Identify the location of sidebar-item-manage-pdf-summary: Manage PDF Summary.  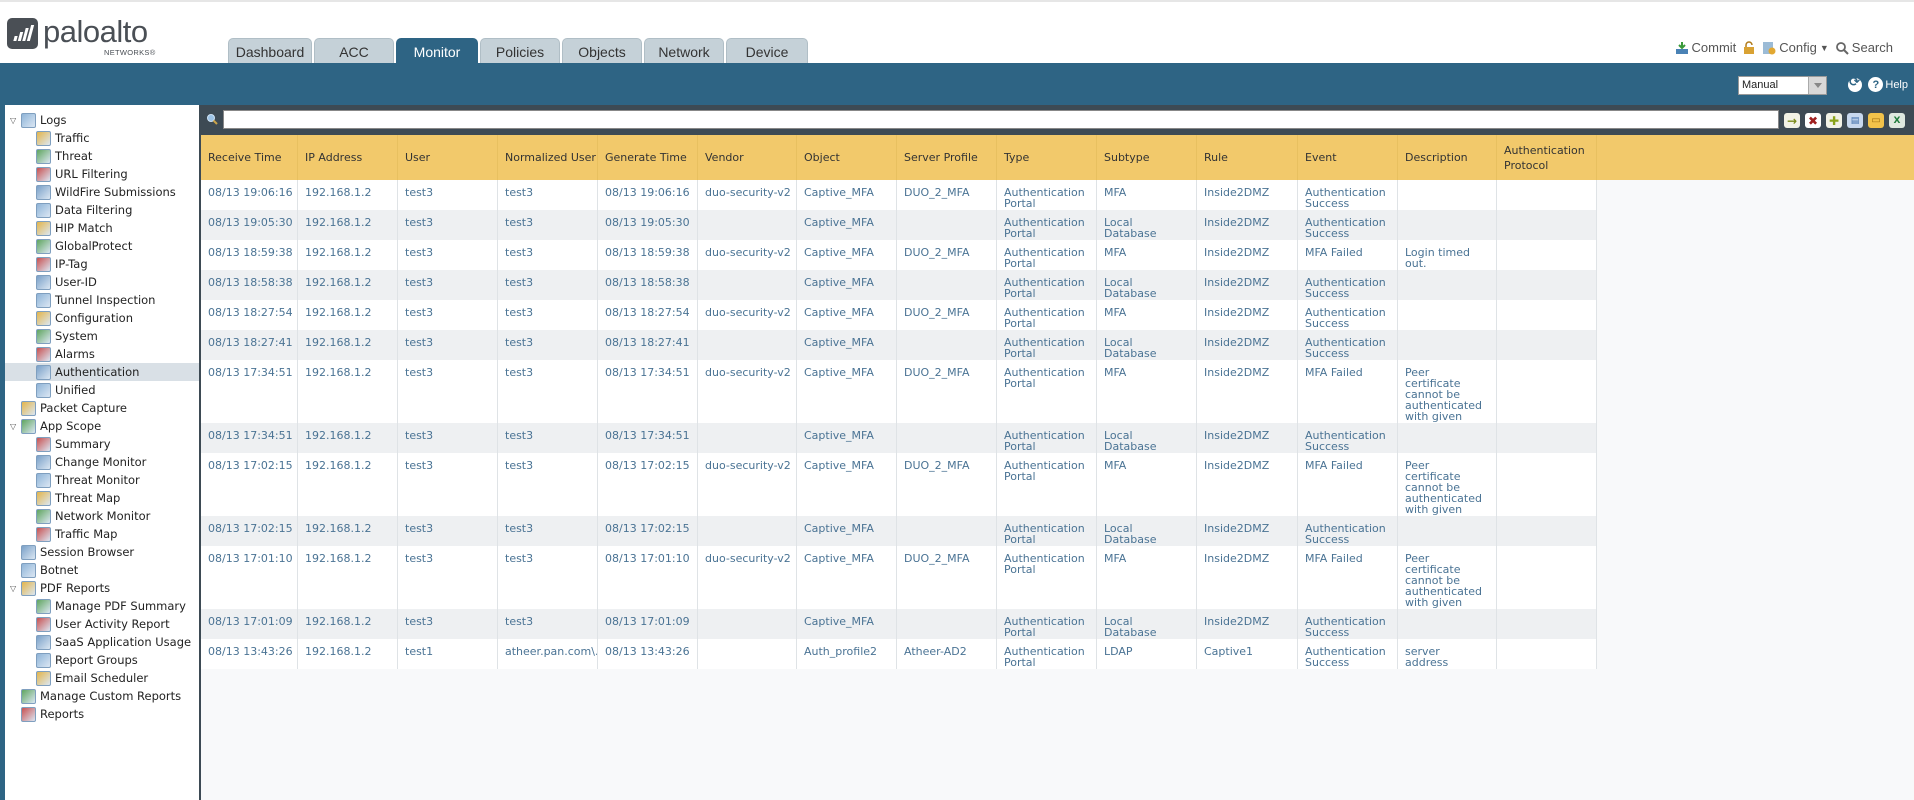
(102, 606).